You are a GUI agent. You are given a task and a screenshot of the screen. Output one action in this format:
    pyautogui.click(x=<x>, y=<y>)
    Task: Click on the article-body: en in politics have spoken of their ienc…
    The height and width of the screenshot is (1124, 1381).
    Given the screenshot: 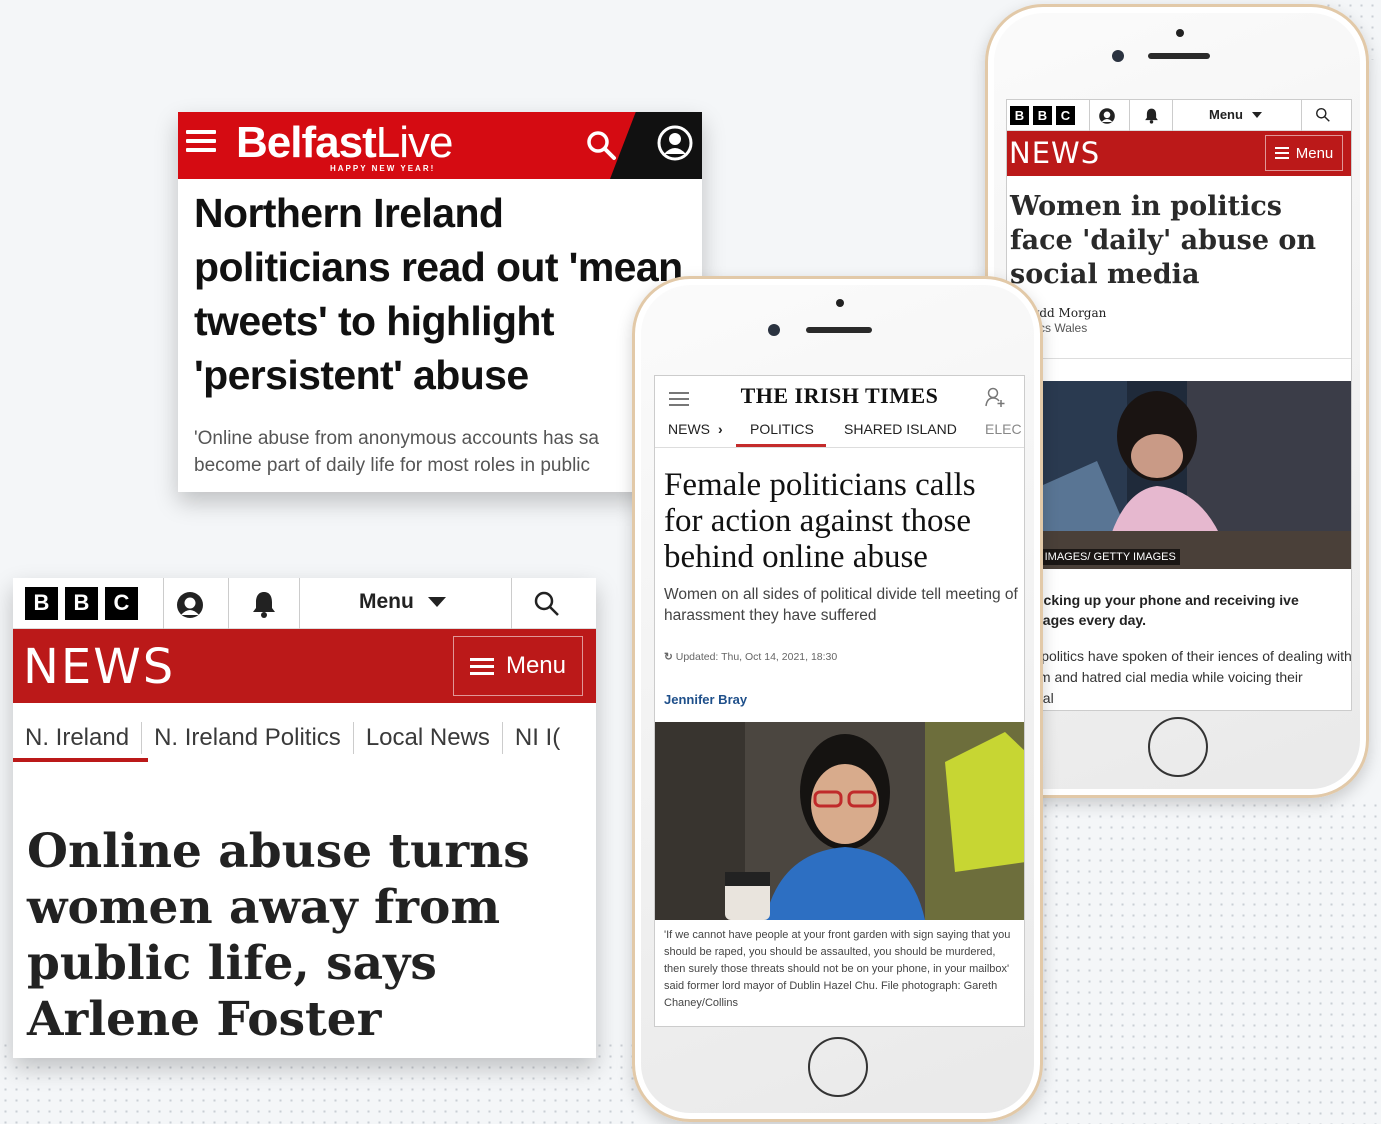 What is the action you would take?
    pyautogui.click(x=1179, y=677)
    